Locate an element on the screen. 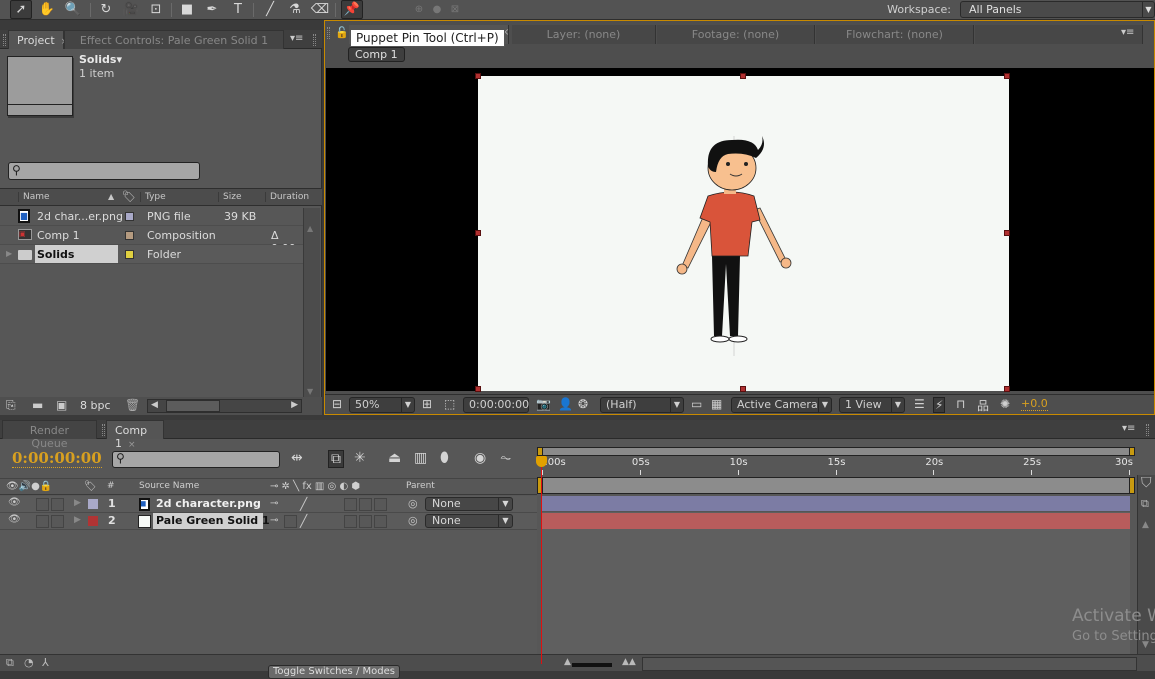 Image resolution: width=1155 pixels, height=679 pixels. column-duration: Duration is located at coordinates (287, 197).